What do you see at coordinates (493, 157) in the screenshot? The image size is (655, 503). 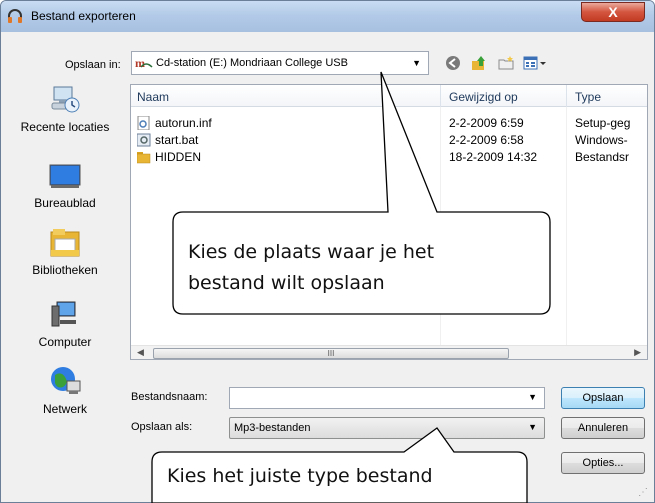 I see `file-modified: 18-2-2009 14:32` at bounding box center [493, 157].